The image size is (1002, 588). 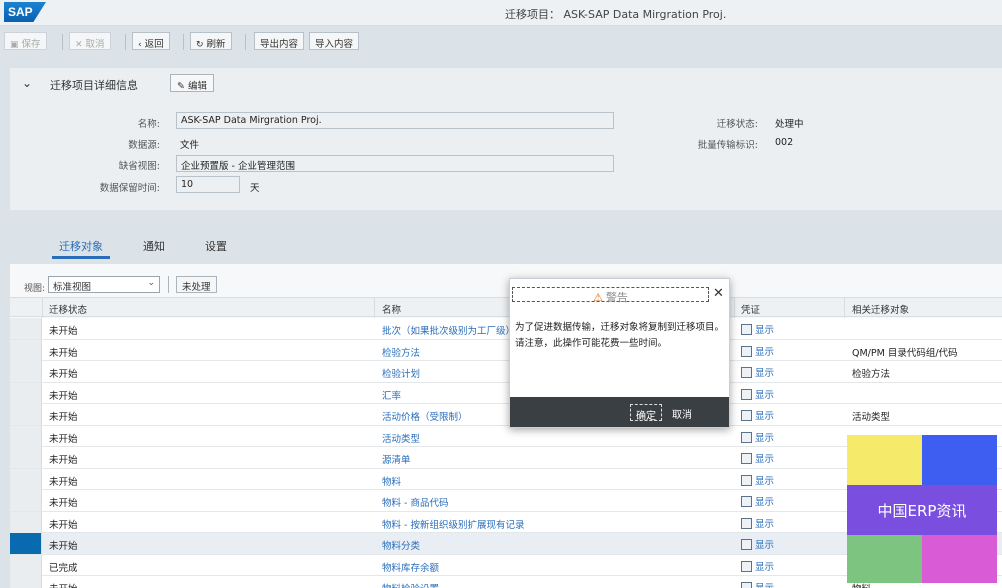 I want to click on watermark-text: 中国ERP资讯, so click(x=922, y=510).